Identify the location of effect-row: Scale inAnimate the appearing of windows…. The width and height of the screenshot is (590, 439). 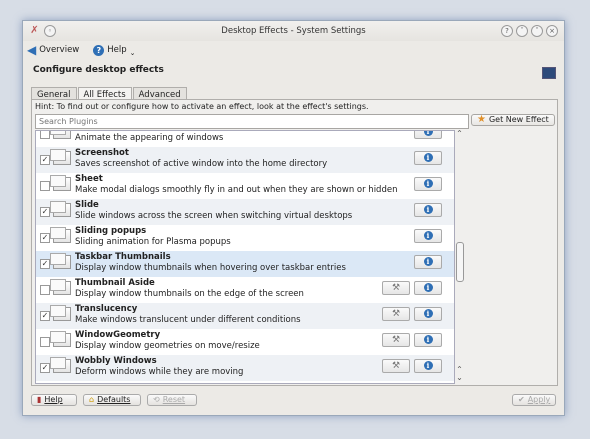
(245, 139).